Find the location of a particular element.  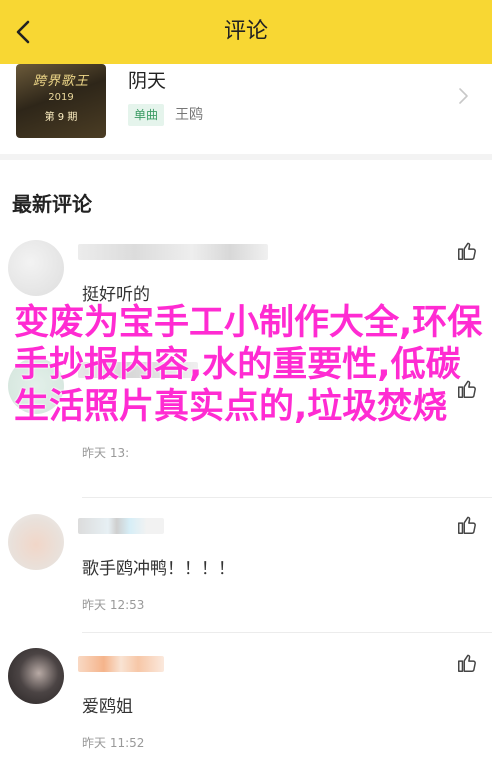

cover-year: 2019 is located at coordinates (61, 97).